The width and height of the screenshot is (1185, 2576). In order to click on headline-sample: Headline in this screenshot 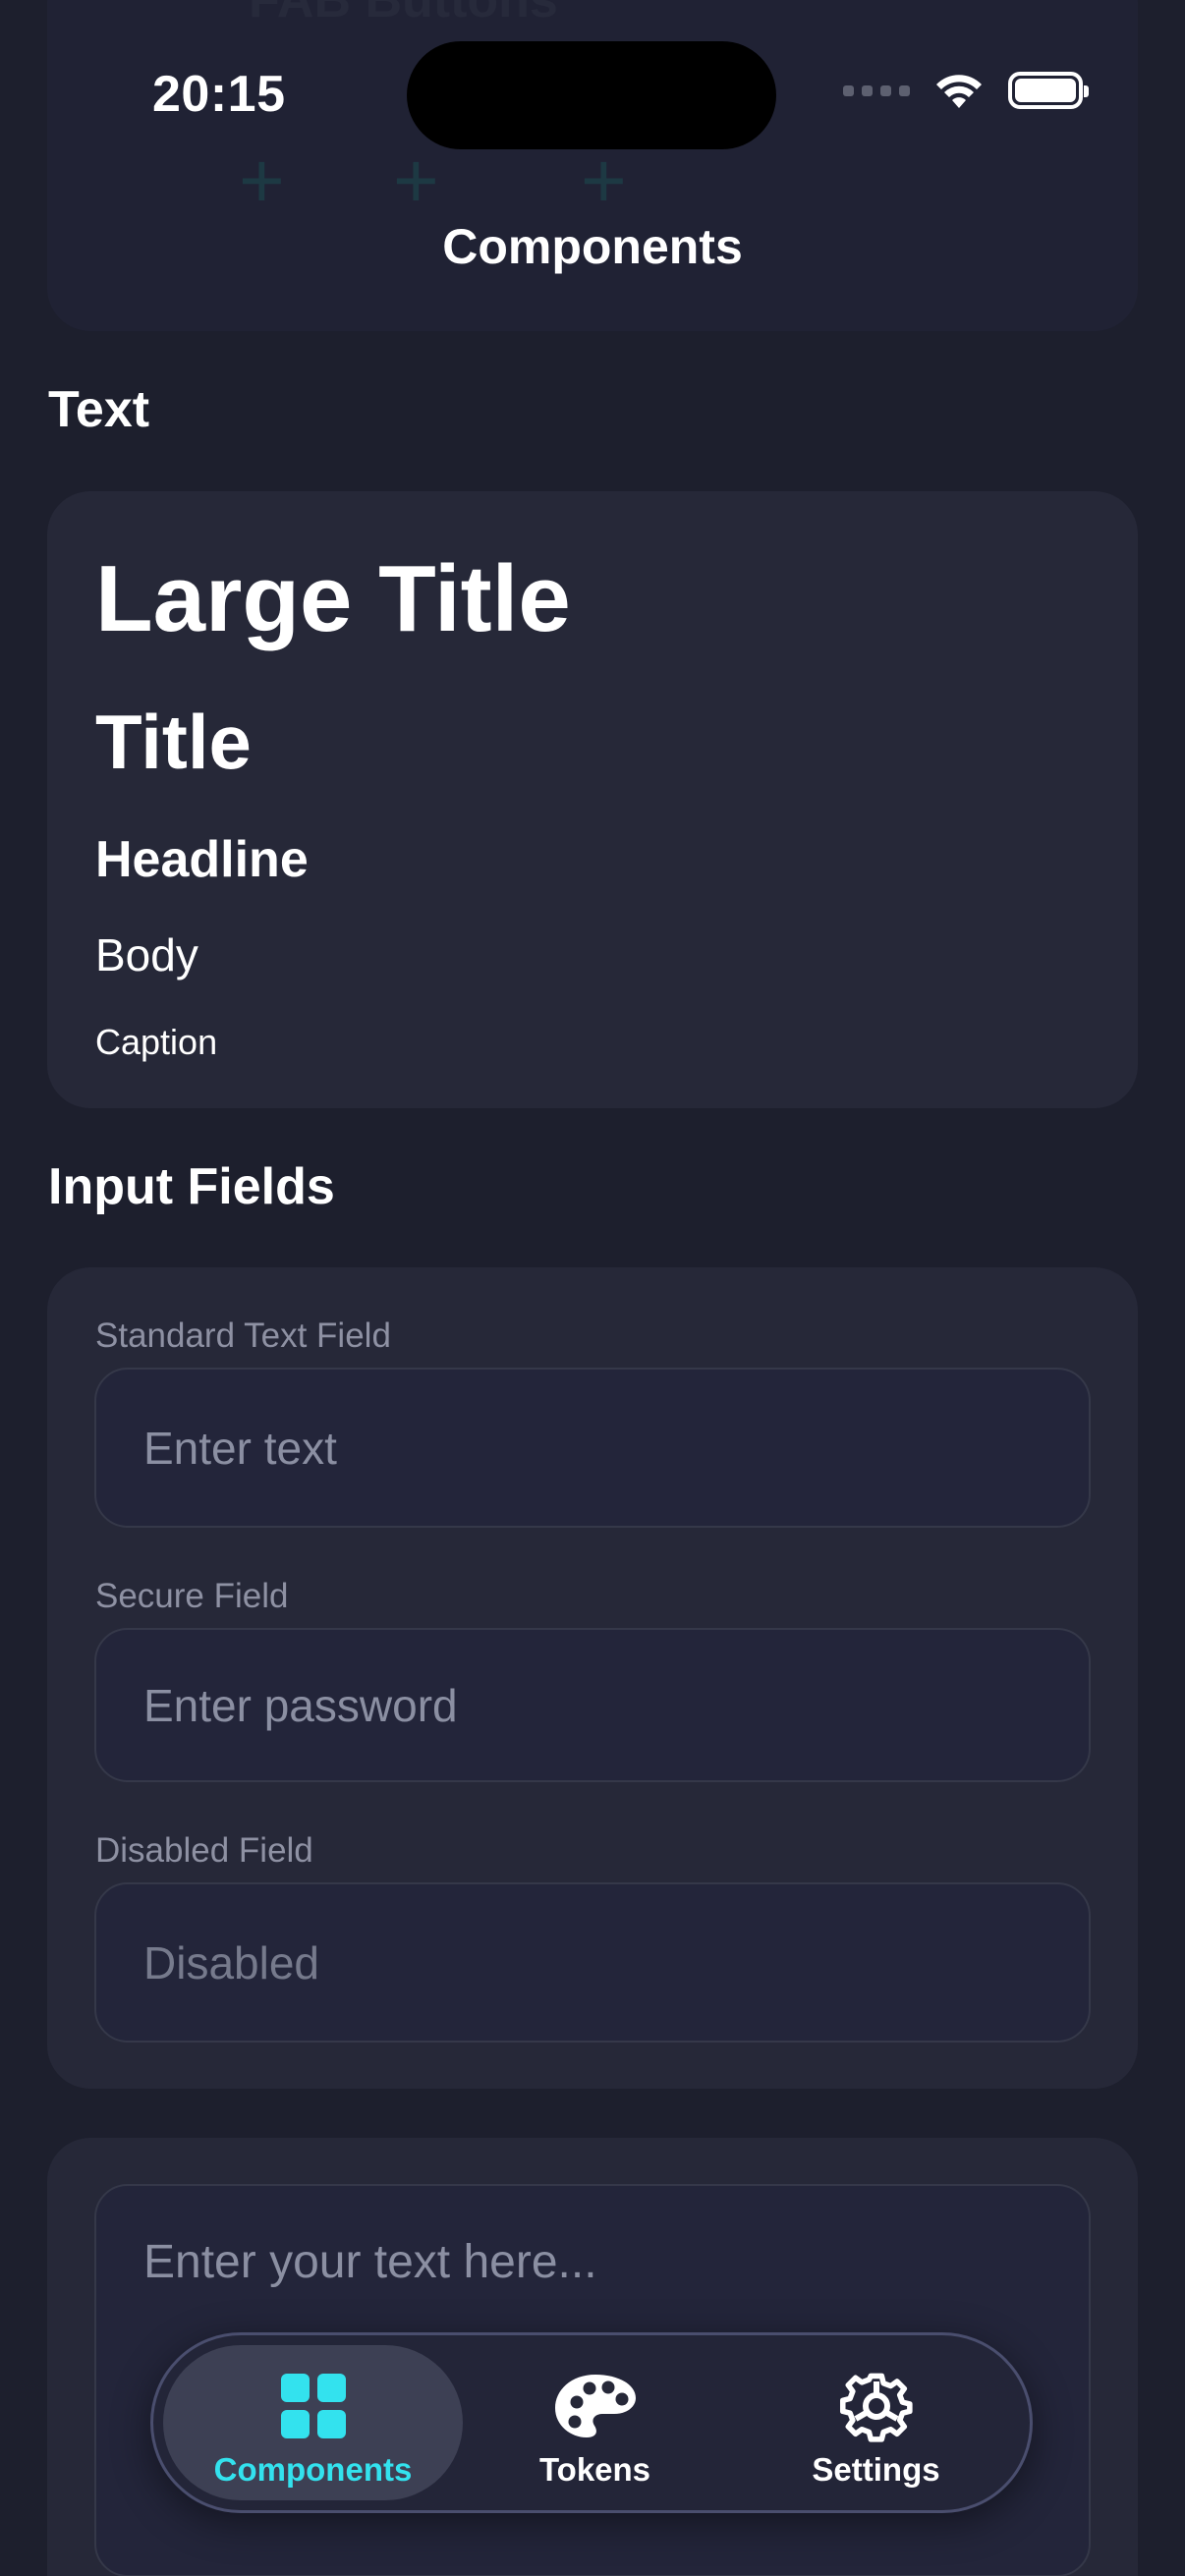, I will do `click(202, 859)`.